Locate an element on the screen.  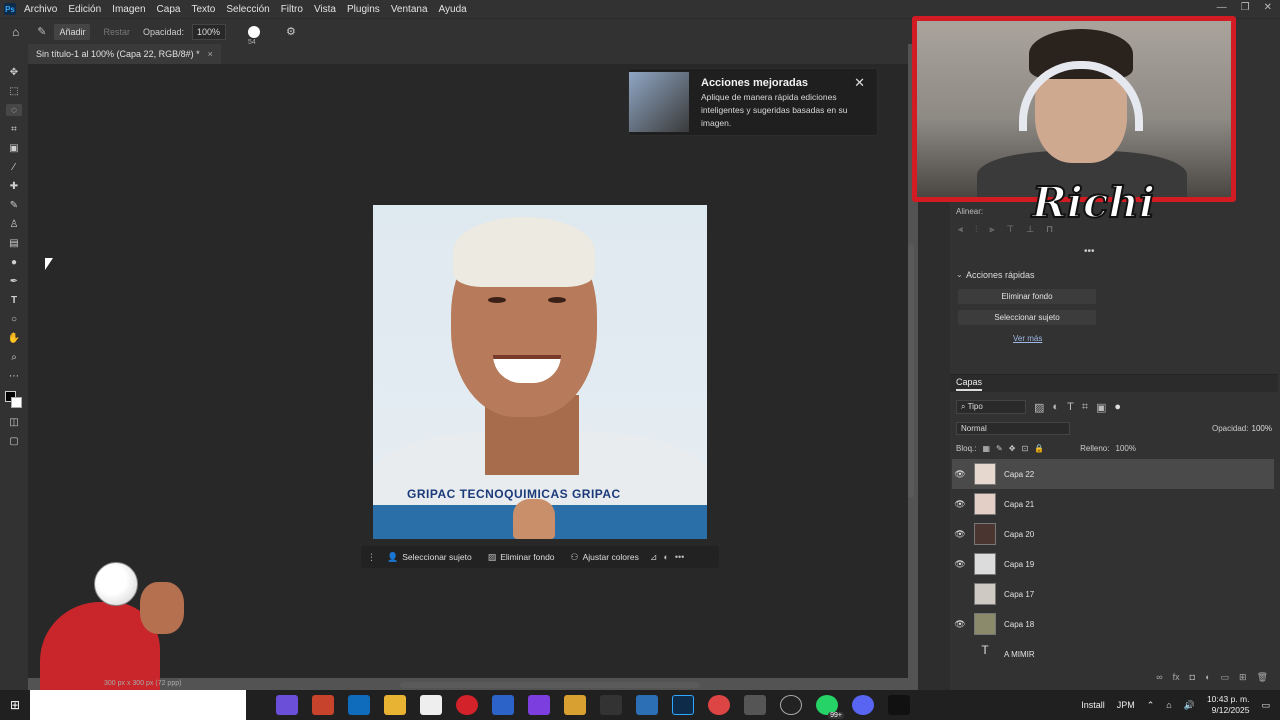
new-layer-icon: ⊞ is located at coordinates (1243, 681).